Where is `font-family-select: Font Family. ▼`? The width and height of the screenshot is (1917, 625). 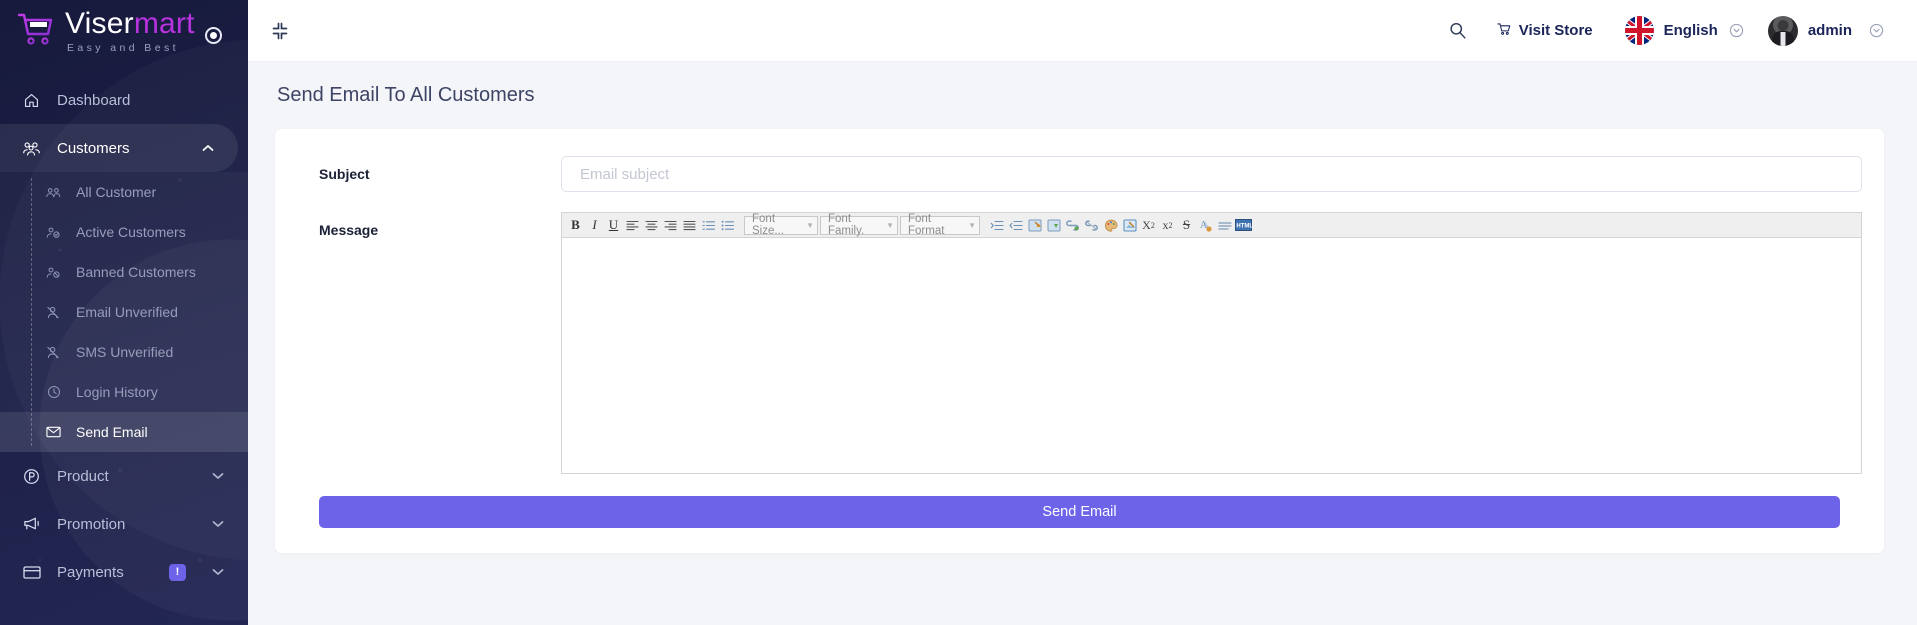 font-family-select: Font Family. ▼ is located at coordinates (859, 225).